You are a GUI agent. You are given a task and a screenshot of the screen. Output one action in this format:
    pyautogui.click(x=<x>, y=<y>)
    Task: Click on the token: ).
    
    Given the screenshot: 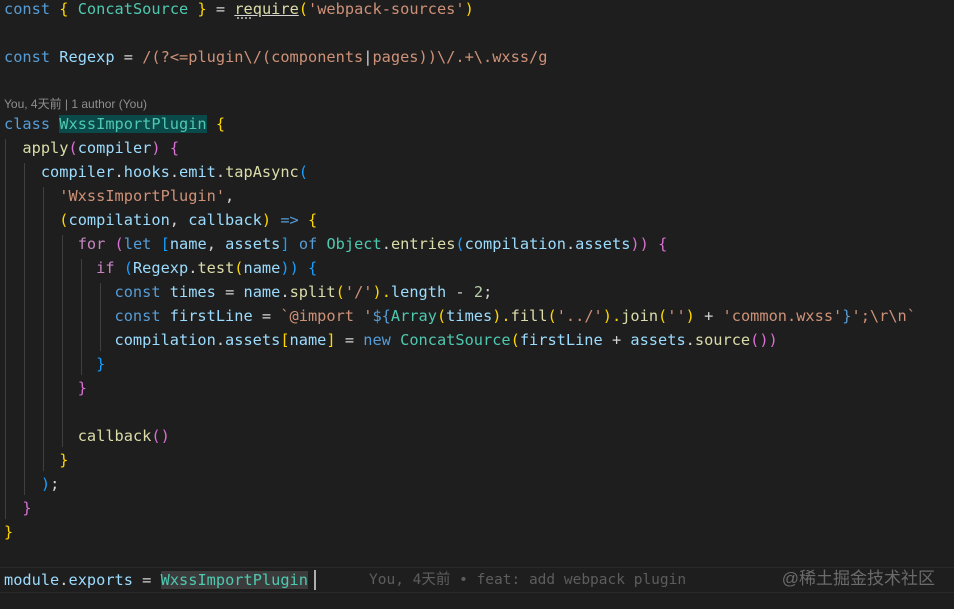 What is the action you would take?
    pyautogui.click(x=612, y=316)
    